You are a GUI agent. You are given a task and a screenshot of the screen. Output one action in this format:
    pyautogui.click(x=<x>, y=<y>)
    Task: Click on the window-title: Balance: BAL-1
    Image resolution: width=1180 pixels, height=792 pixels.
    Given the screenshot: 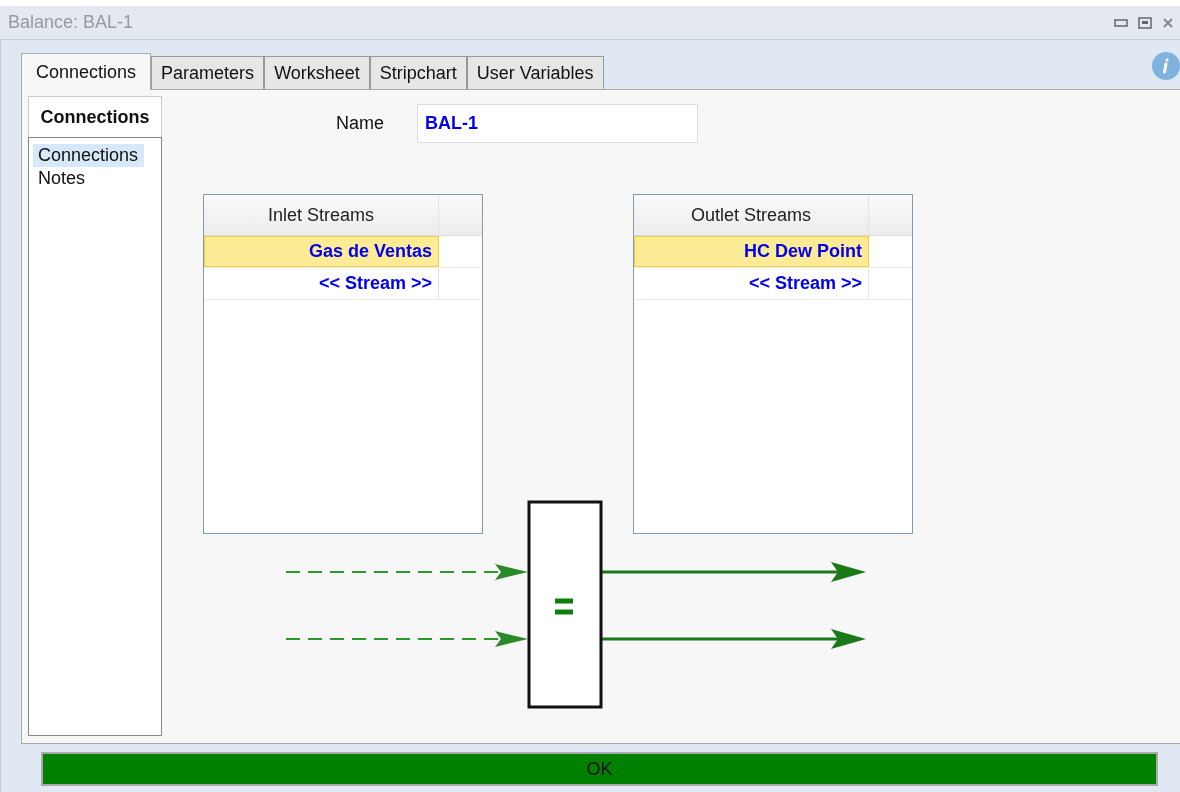 What is the action you would take?
    pyautogui.click(x=71, y=22)
    